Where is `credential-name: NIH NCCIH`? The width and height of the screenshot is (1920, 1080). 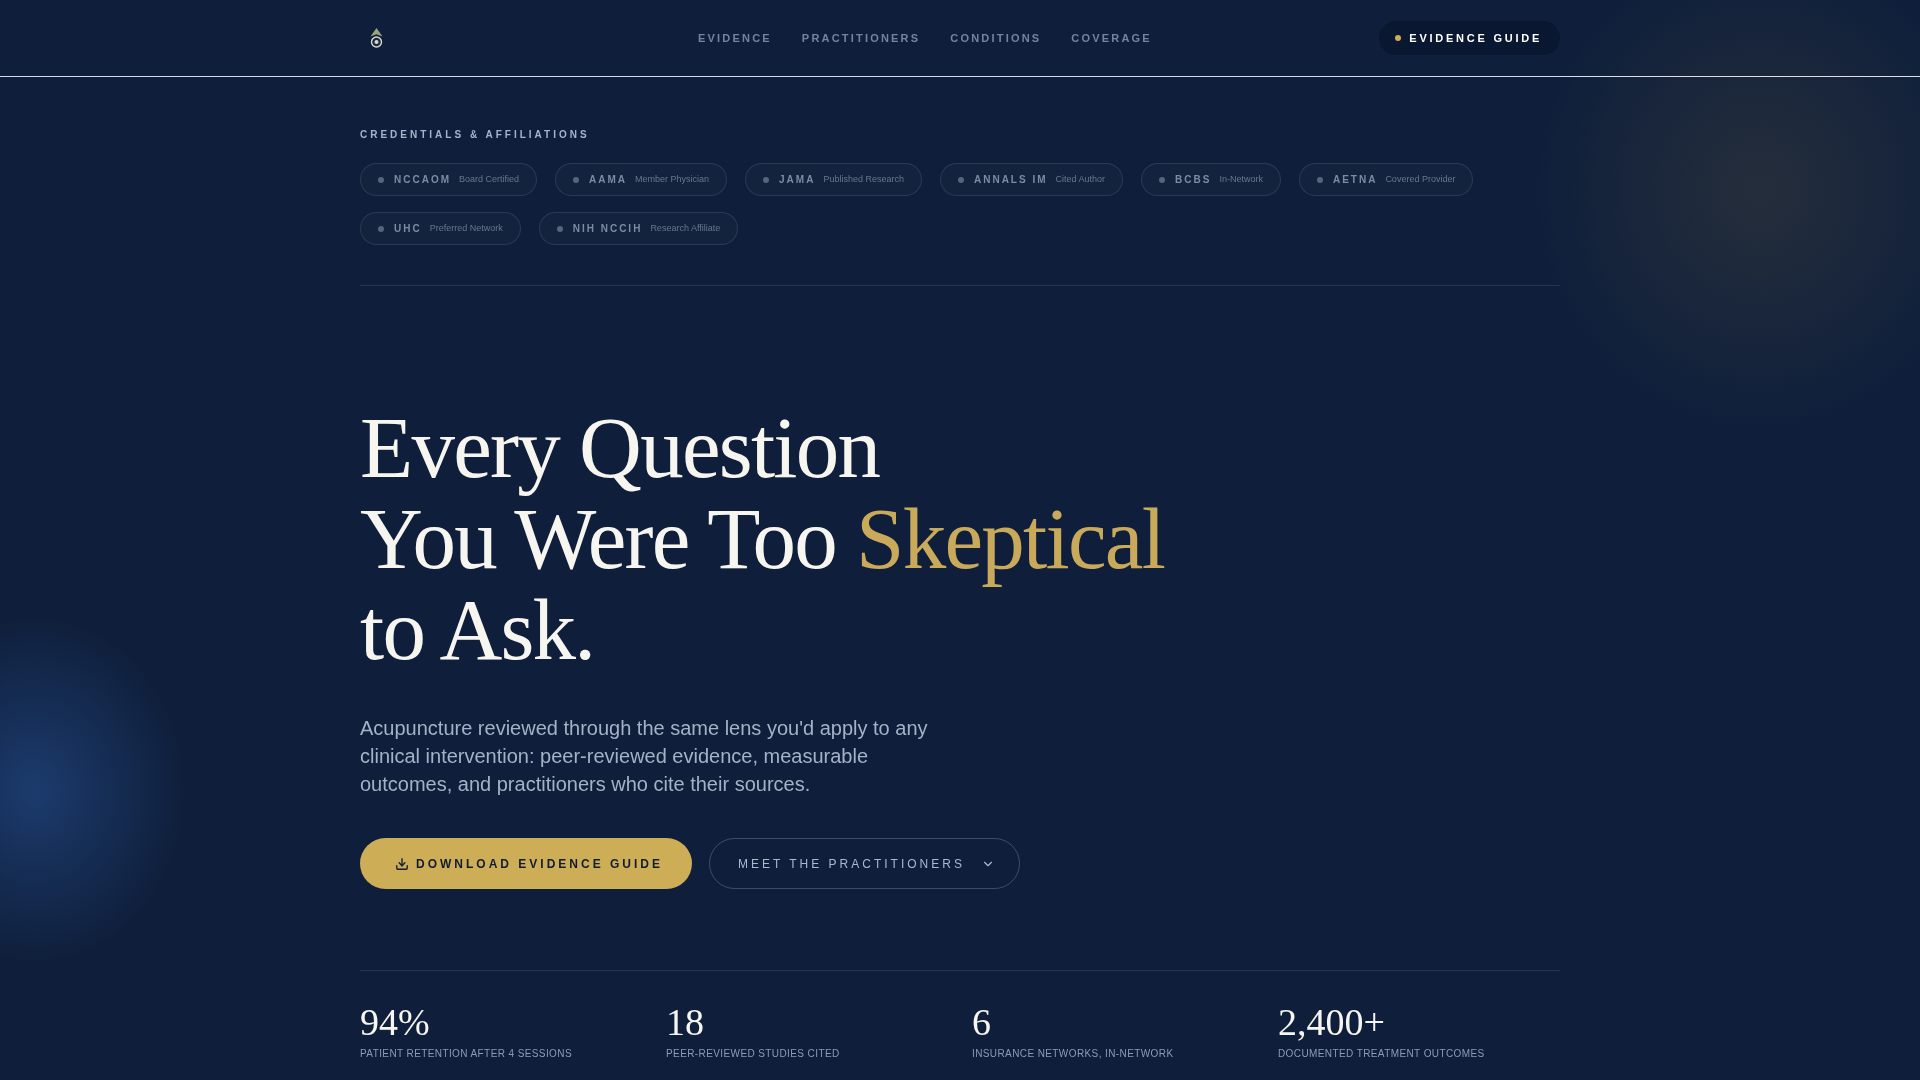 credential-name: NIH NCCIH is located at coordinates (607, 229).